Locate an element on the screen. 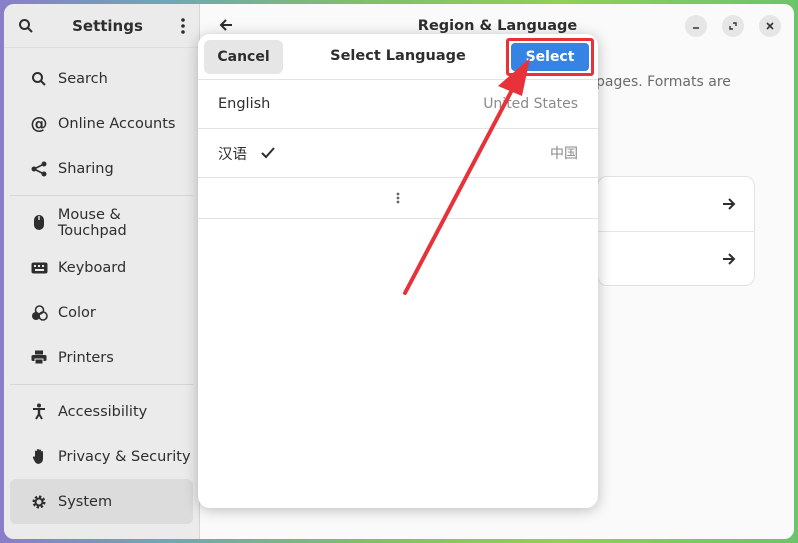 Image resolution: width=798 pixels, height=543 pixels. sidebar-item-printers: Printers is located at coordinates (101, 357).